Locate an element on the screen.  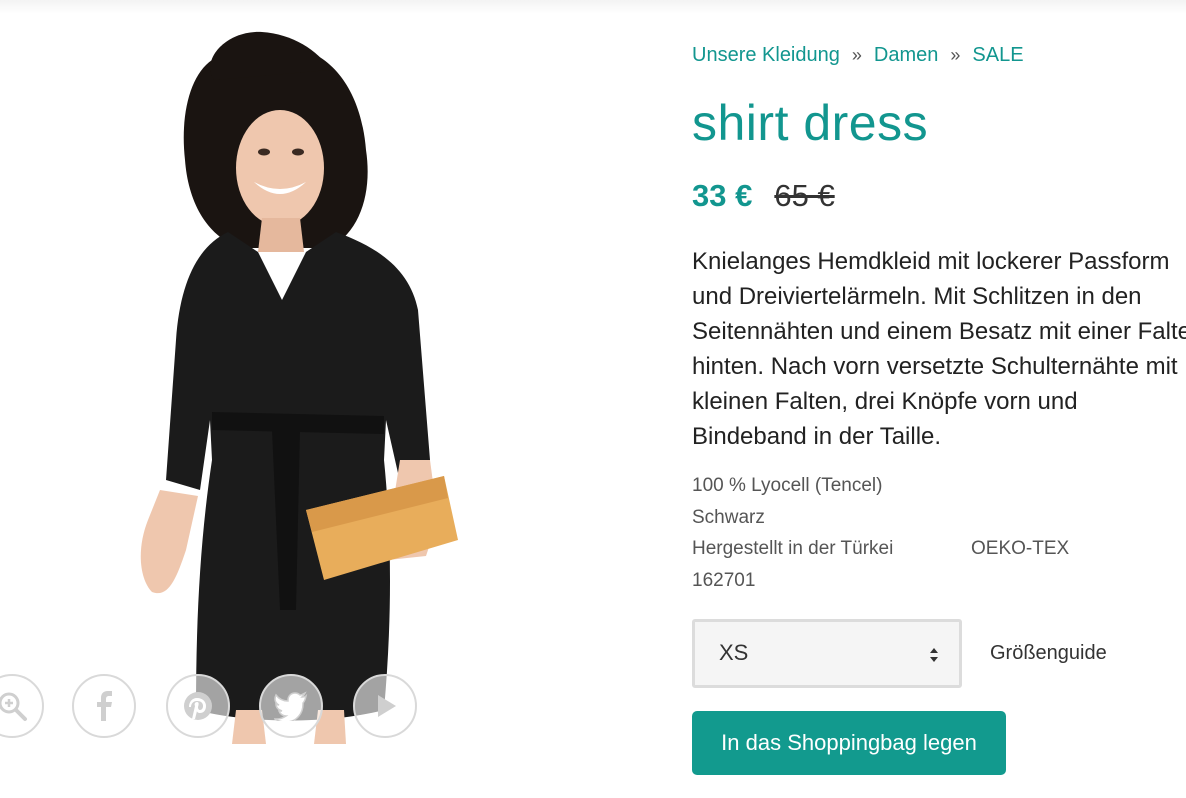
description-line: kleinen Falten, drei Knöpfe vorn und is located at coordinates (885, 401).